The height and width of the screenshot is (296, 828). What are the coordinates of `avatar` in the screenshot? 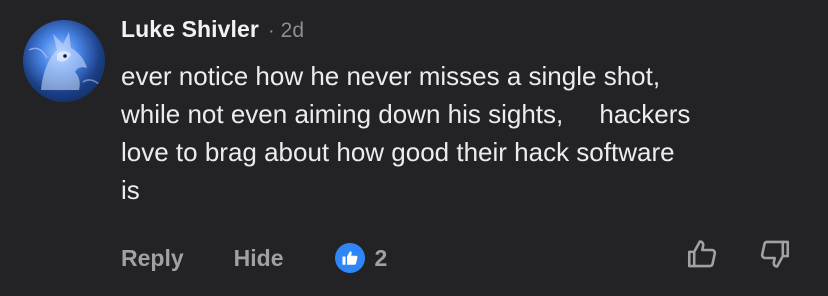 It's located at (64, 61).